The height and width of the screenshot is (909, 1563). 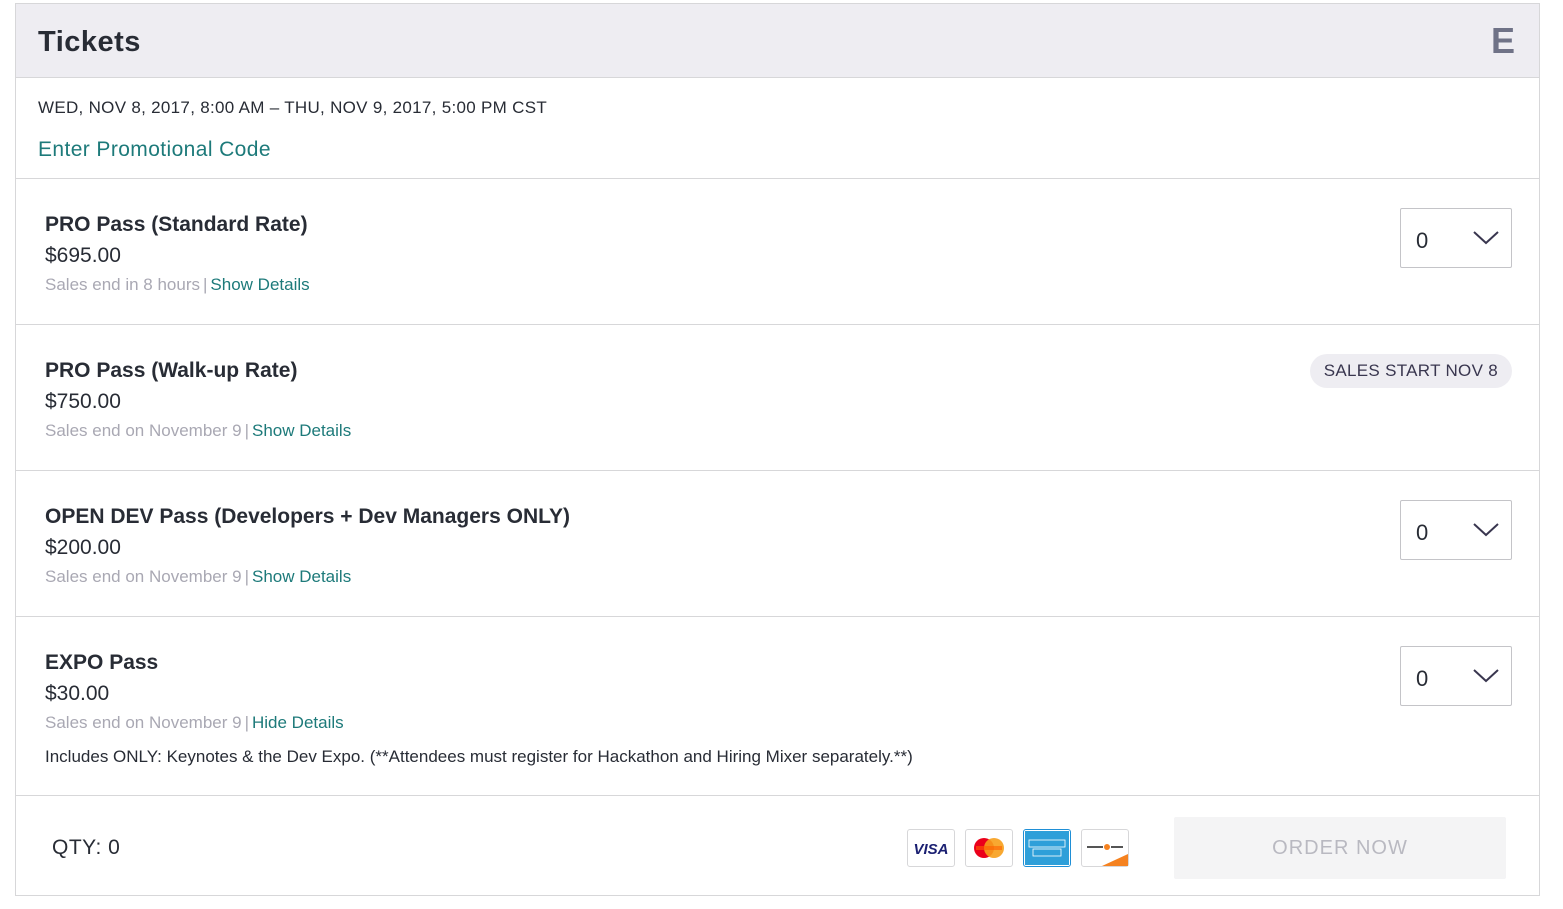 I want to click on sales-start-badge: SALES START NOV 8, so click(x=1410, y=371).